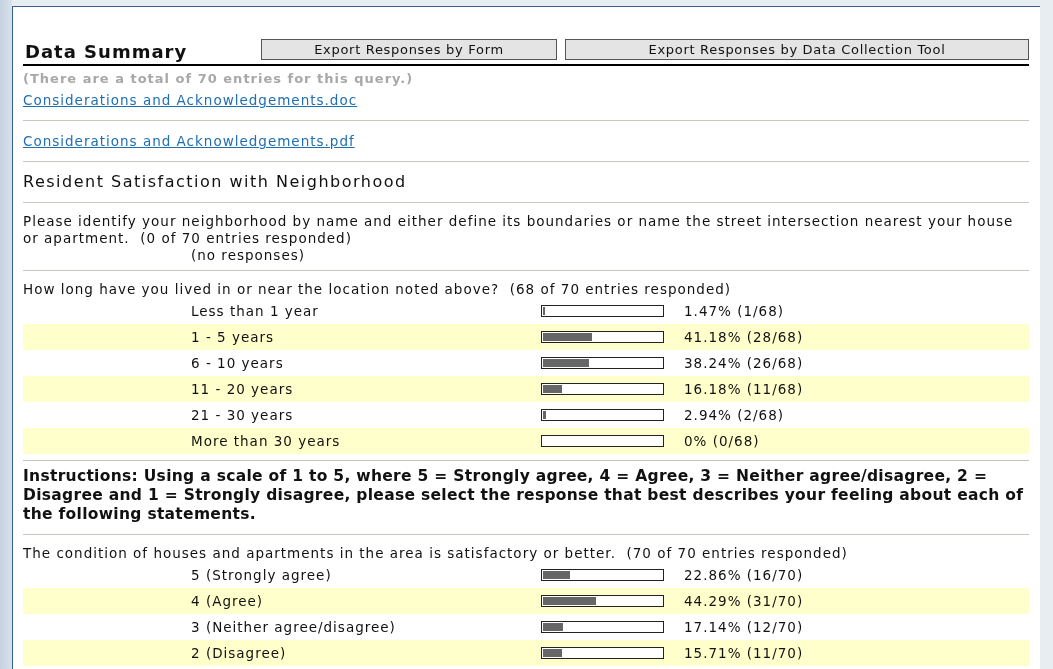 This screenshot has height=669, width=1053. Describe the element at coordinates (293, 626) in the screenshot. I see `option-label: 3 (Neither agree/disagree)` at that location.